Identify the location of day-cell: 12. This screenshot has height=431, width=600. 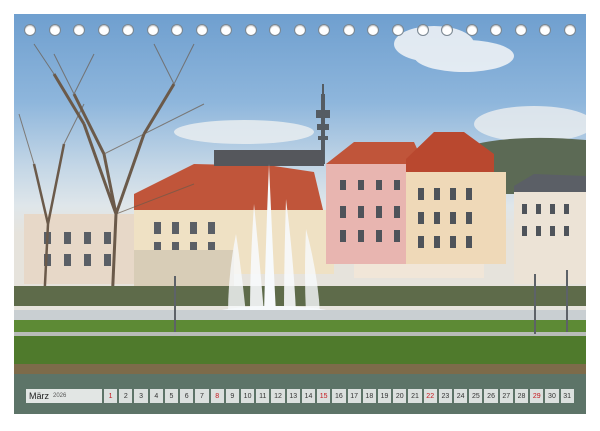
(278, 396).